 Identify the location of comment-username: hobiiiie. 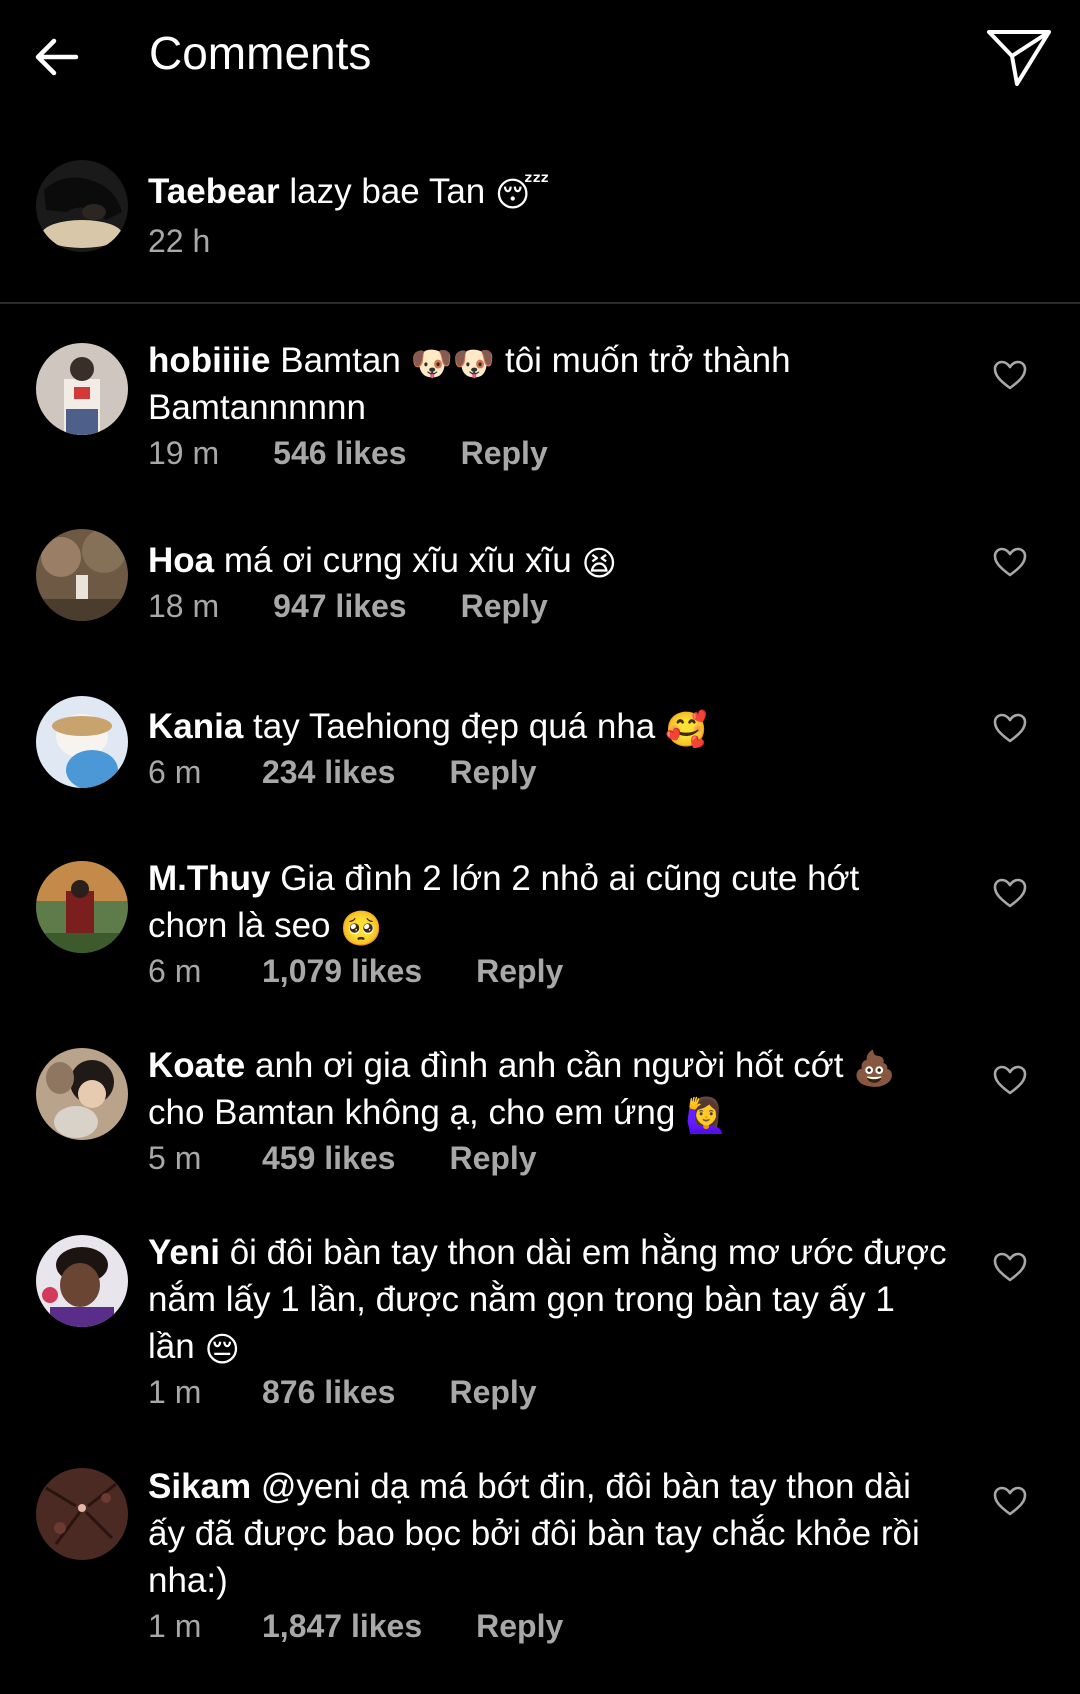
(209, 360).